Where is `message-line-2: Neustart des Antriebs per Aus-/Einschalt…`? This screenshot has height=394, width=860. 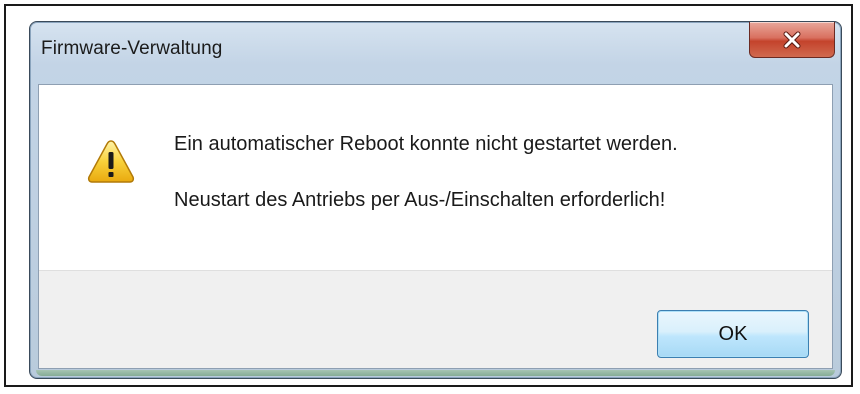 message-line-2: Neustart des Antriebs per Aus-/Einschalt… is located at coordinates (420, 200).